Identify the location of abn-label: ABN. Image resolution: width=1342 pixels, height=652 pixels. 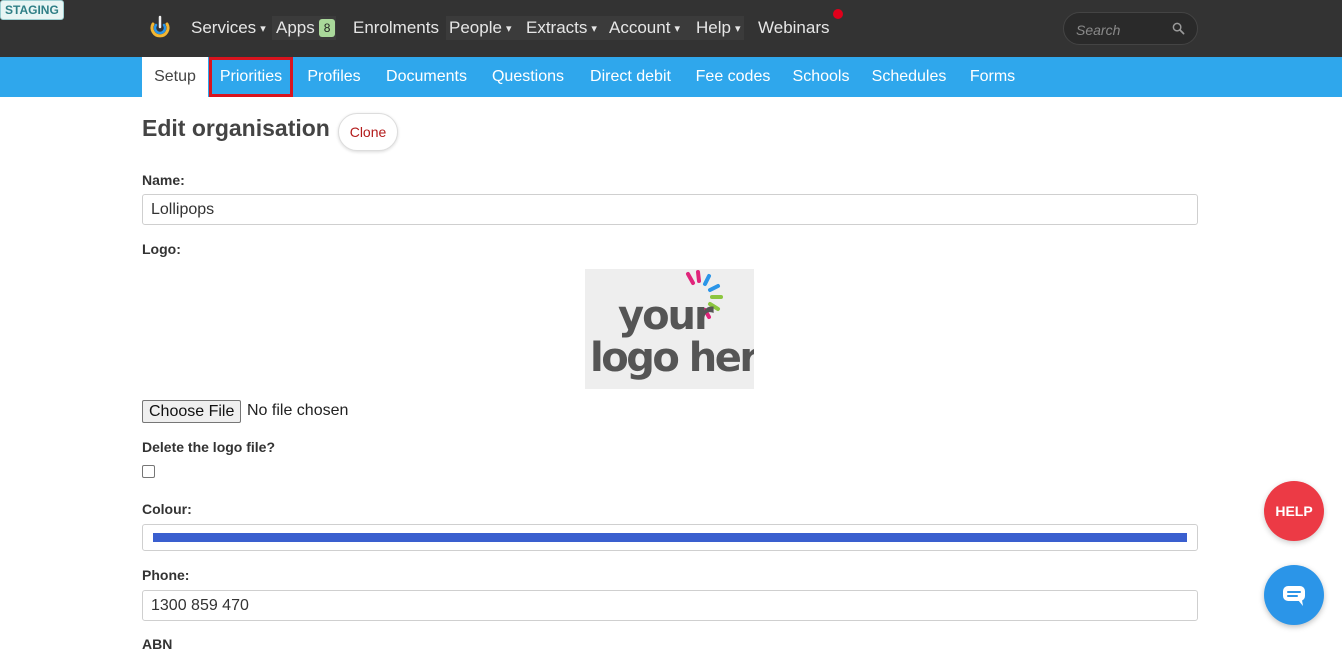
(157, 644).